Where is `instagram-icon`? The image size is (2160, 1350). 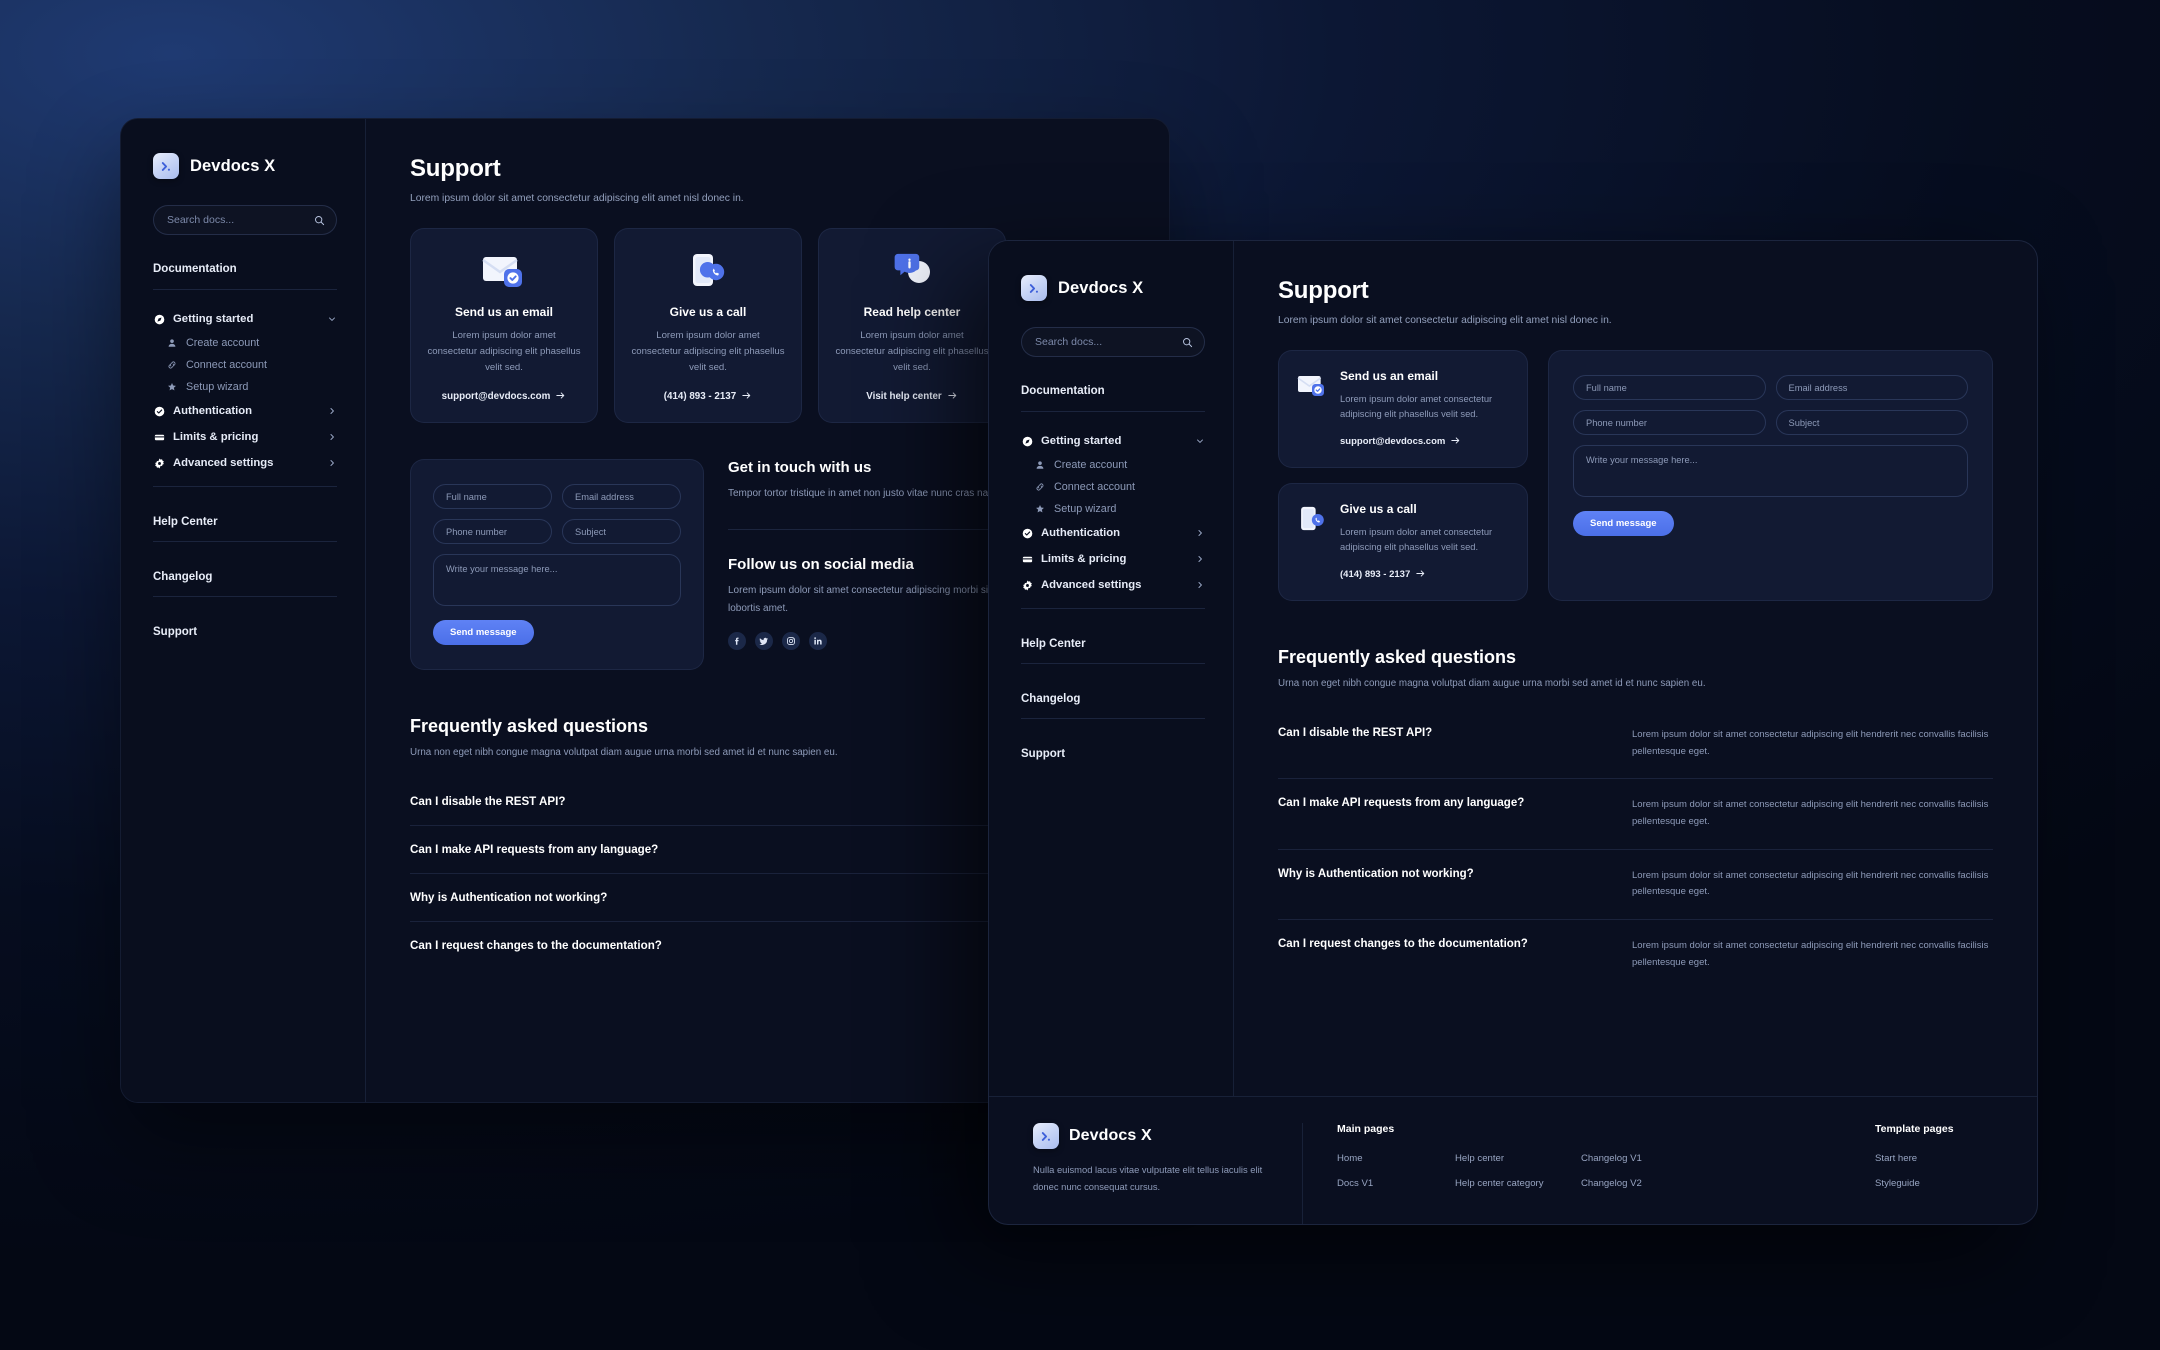
instagram-icon is located at coordinates (791, 641).